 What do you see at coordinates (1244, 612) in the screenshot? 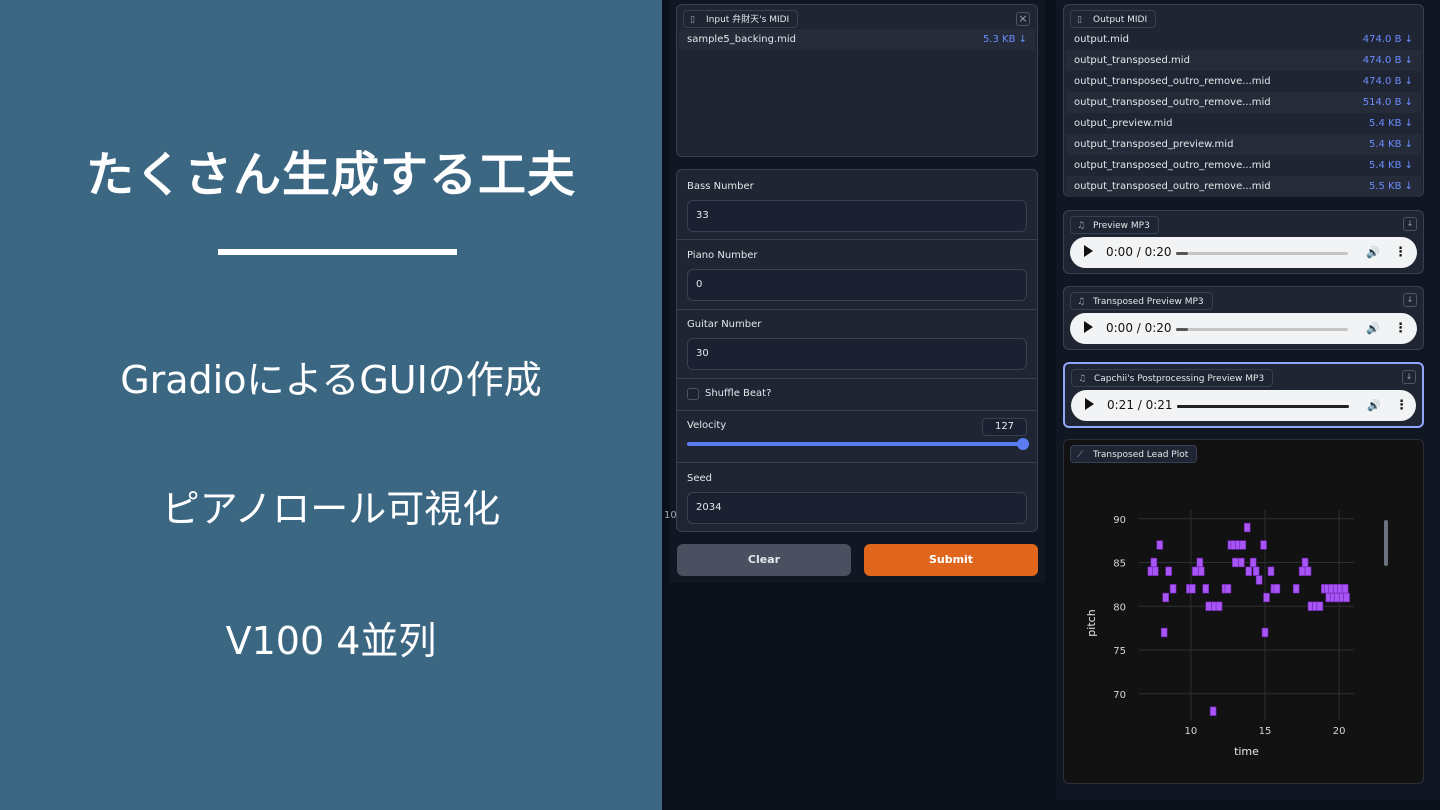
I see `pianoroll-plot: 70 75 80 85 90 10 15 20 time pitch` at bounding box center [1244, 612].